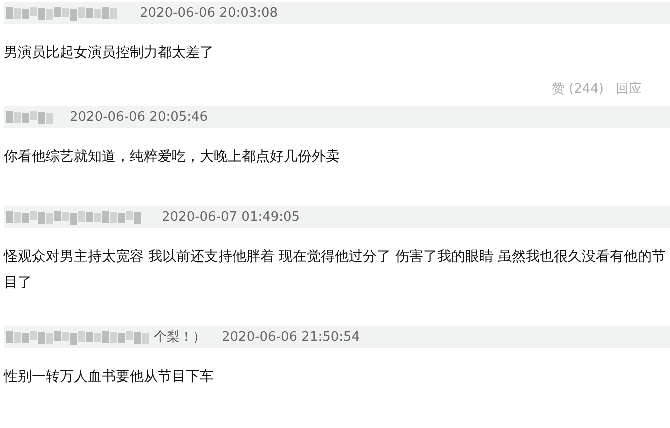 The image size is (670, 428). Describe the element at coordinates (180, 337) in the screenshot. I see `username: 个梨！）` at that location.